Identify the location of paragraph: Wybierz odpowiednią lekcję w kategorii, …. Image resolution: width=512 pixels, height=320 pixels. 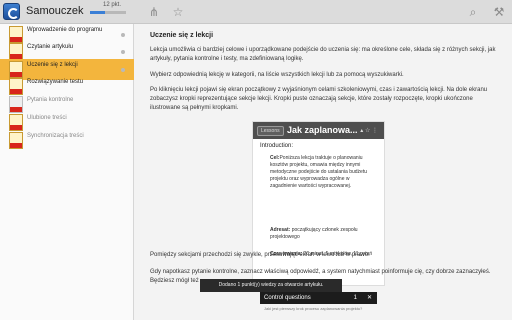
(277, 75).